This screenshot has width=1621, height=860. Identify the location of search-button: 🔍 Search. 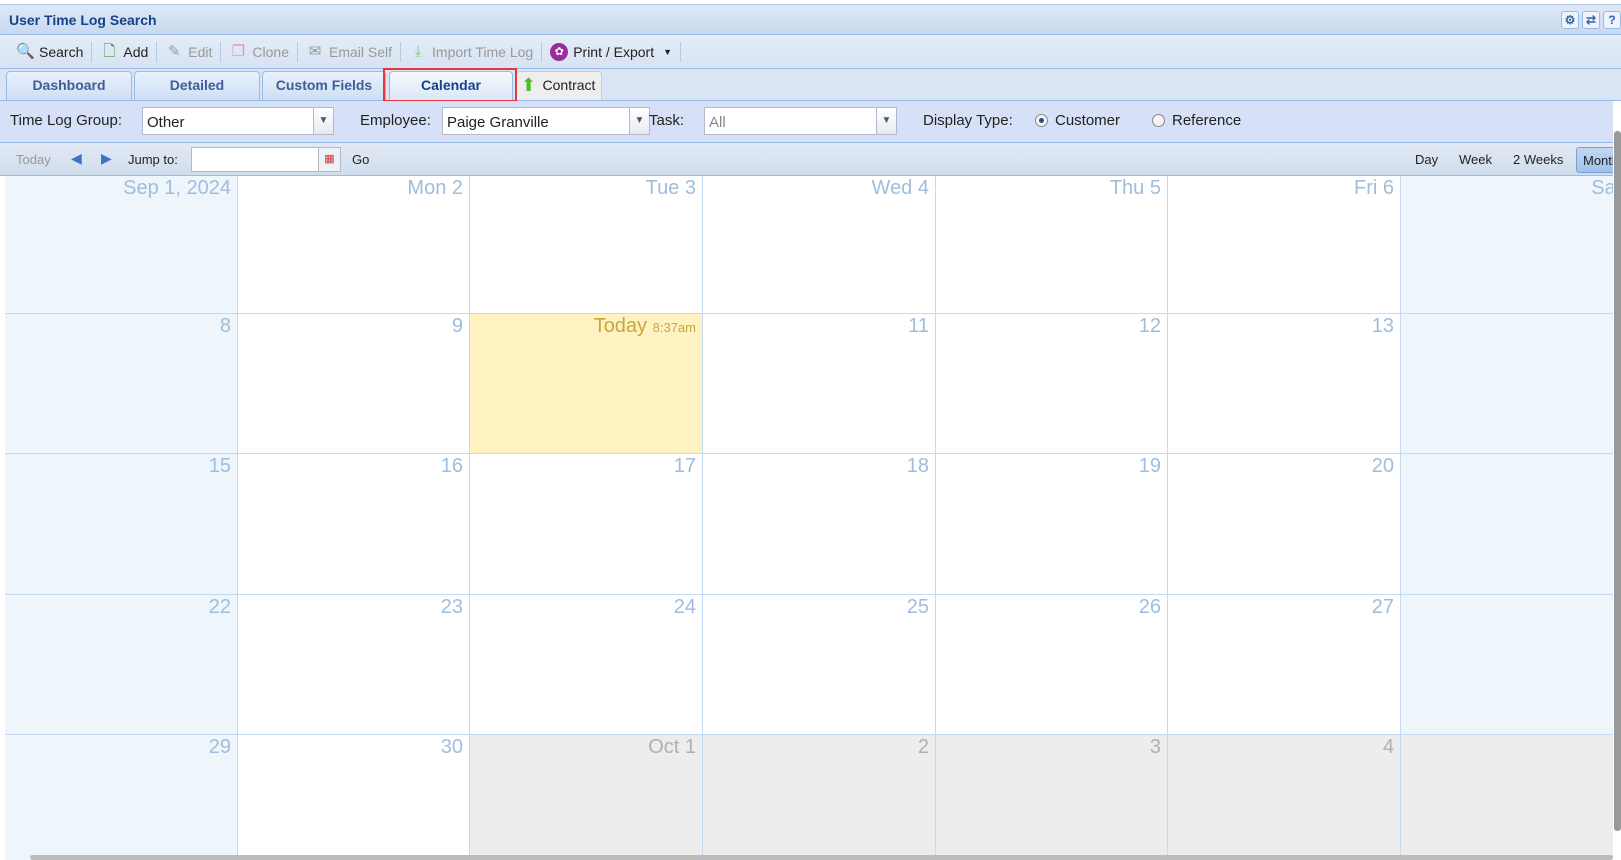
(49, 52).